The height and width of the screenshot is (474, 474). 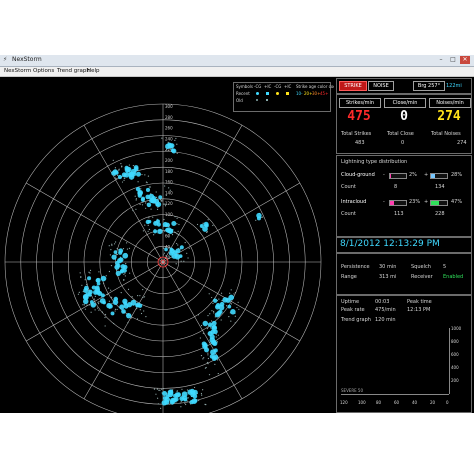 I want to click on trend-y-label: 200, so click(x=455, y=380).